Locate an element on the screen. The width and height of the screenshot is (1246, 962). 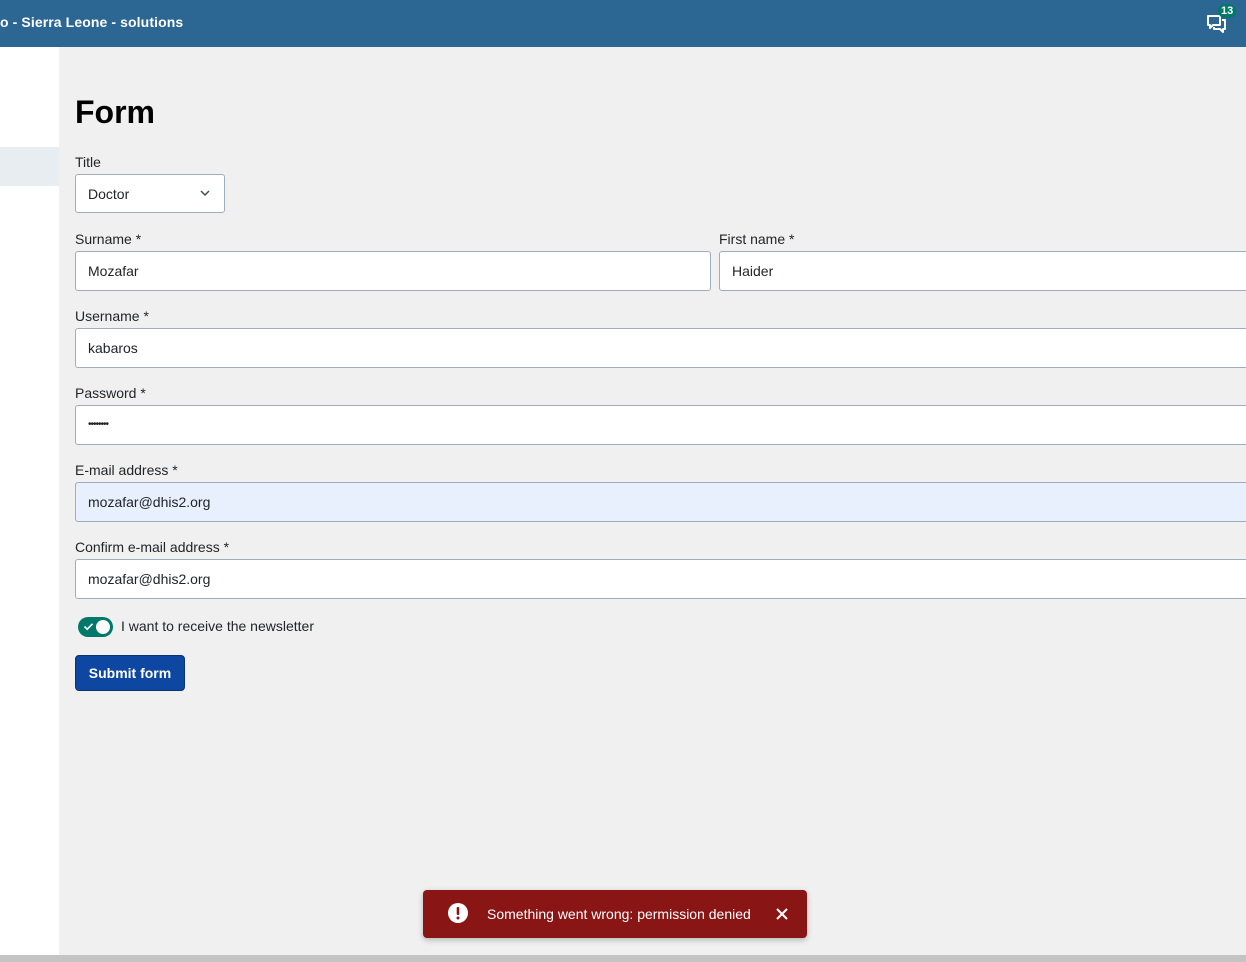
close-icon is located at coordinates (782, 914).